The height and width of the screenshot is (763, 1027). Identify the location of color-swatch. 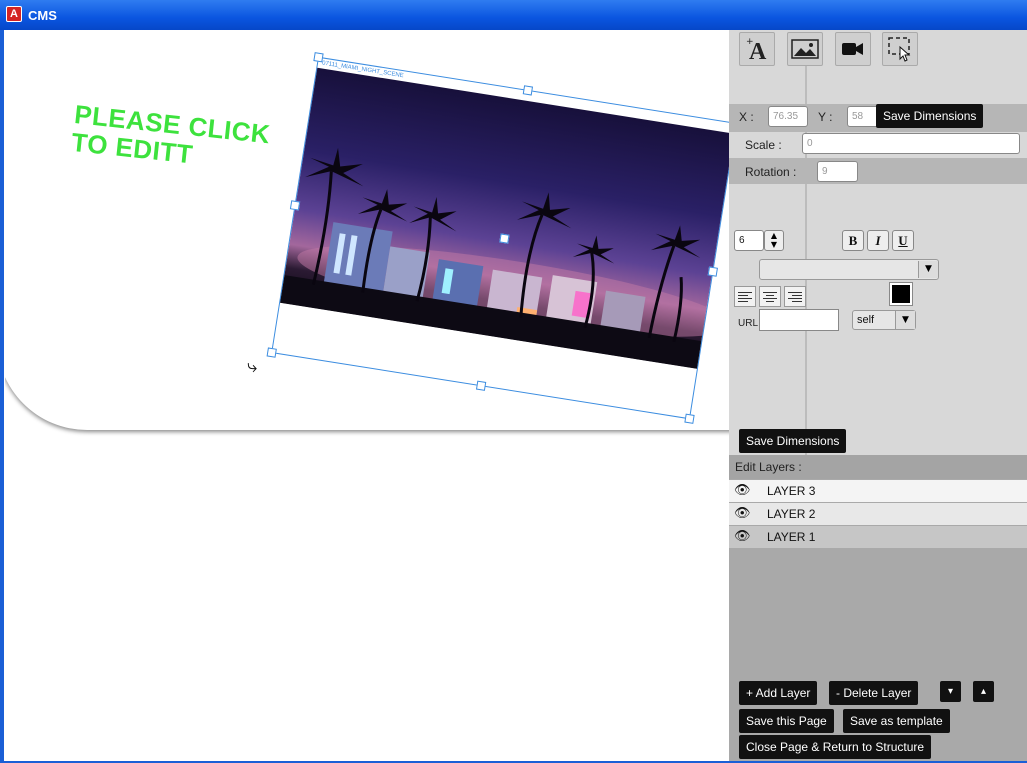
(901, 294).